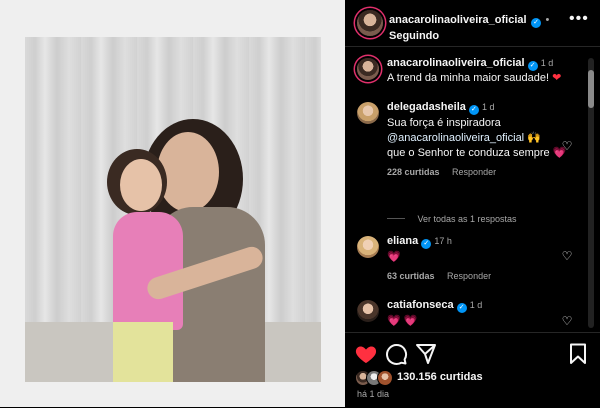  I want to click on raised-hands-emoji: 🙌, so click(534, 138).